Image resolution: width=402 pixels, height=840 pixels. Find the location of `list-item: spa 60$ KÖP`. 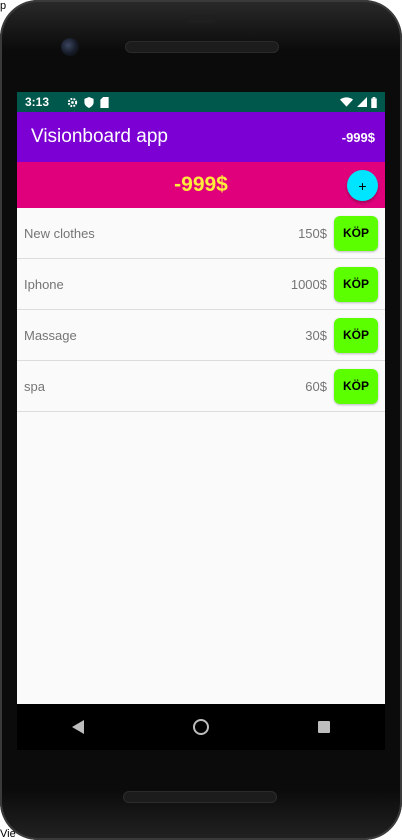

list-item: spa 60$ KÖP is located at coordinates (201, 386).